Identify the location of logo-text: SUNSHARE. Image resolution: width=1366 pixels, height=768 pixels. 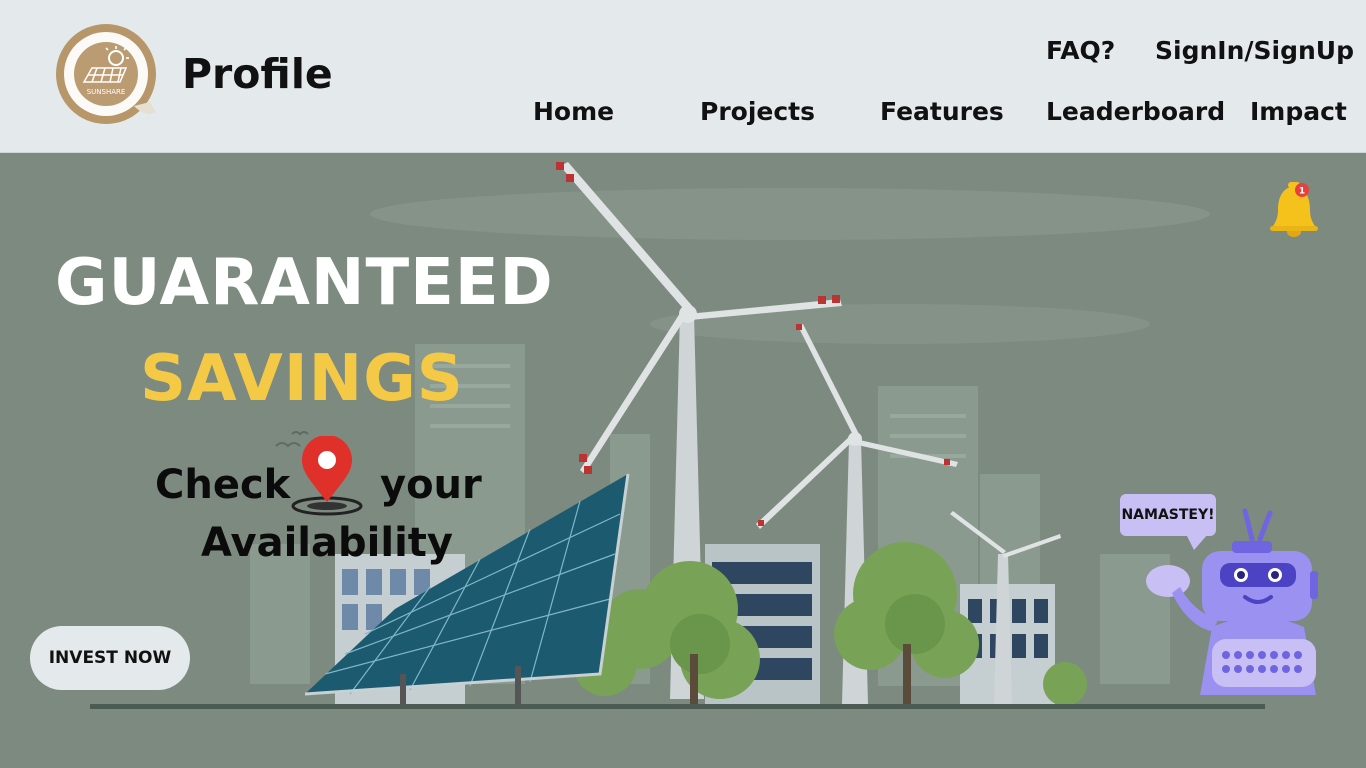
(106, 92).